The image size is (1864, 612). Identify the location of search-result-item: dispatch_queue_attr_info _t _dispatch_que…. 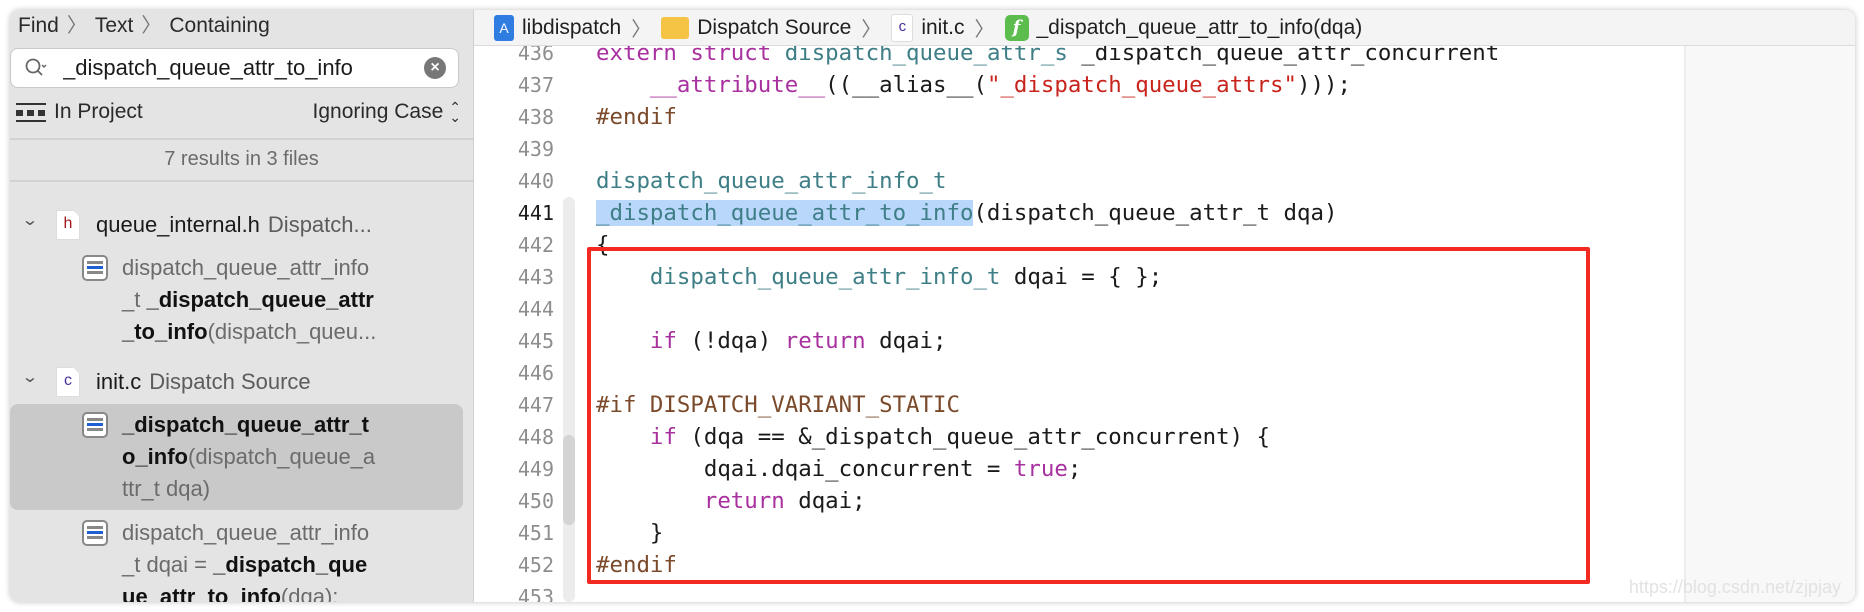
(236, 300).